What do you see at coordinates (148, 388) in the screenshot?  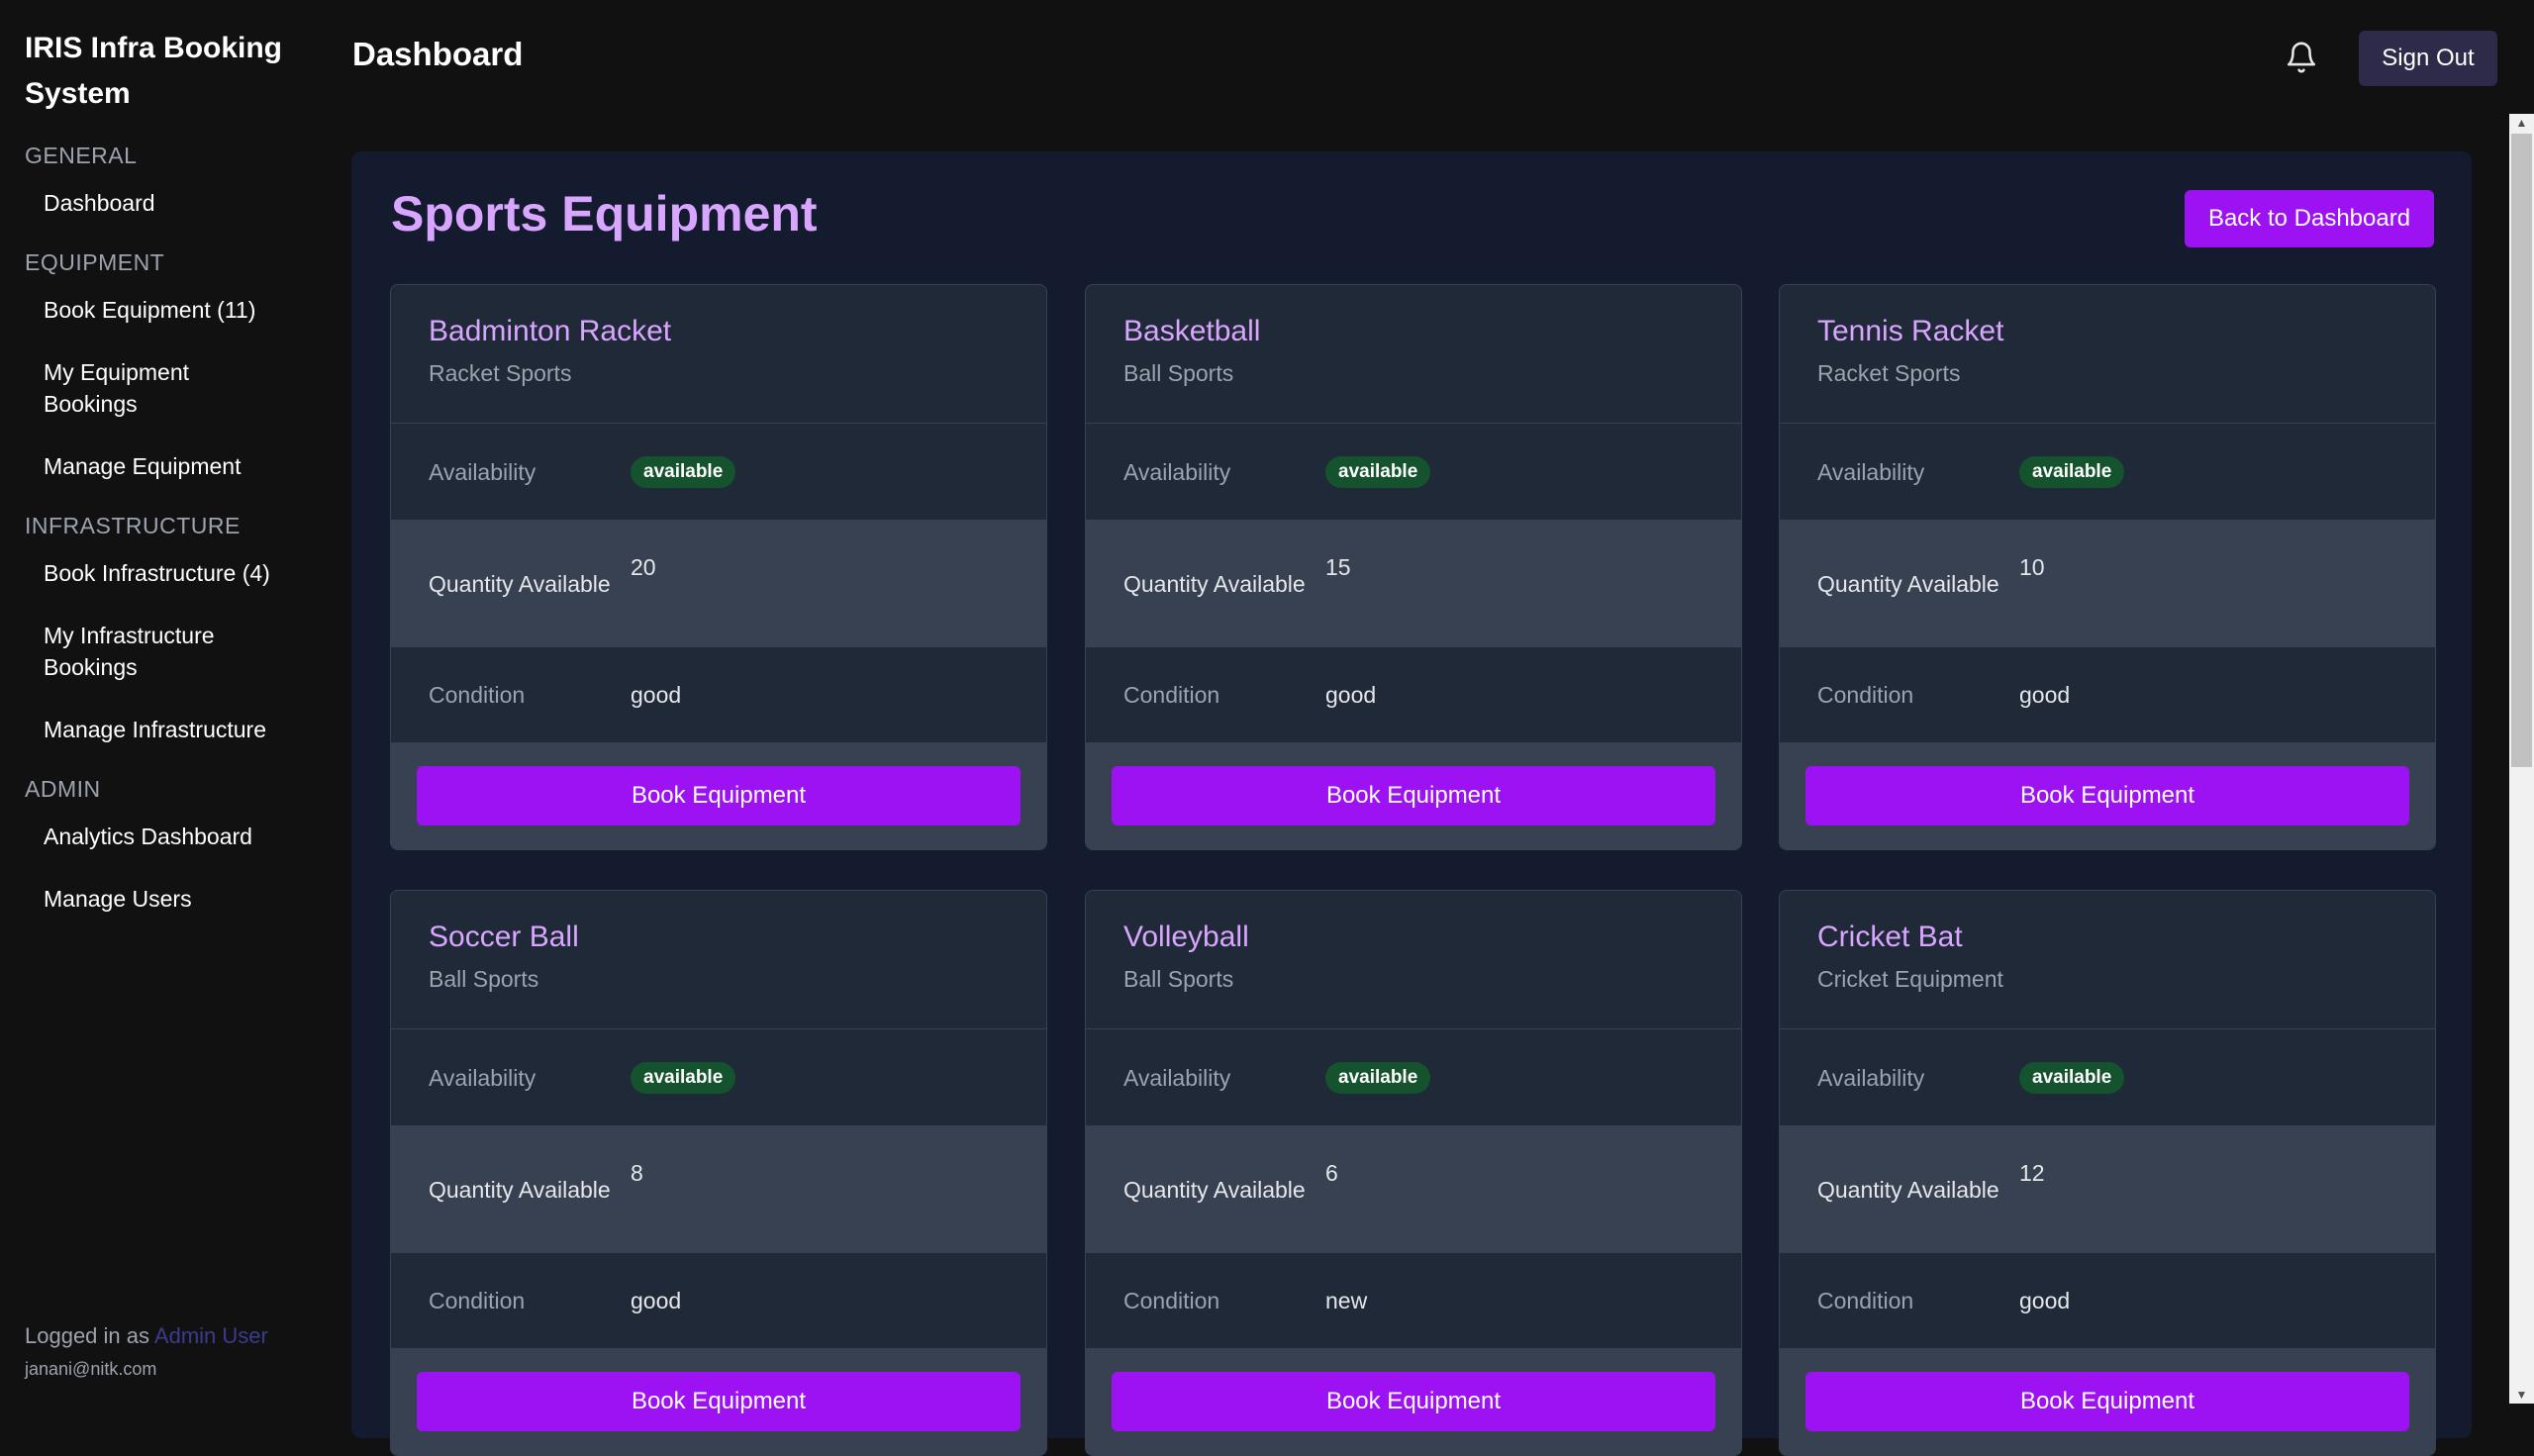 I see `sidebar-item-my-equipment-bookings: My Equipment Bookings` at bounding box center [148, 388].